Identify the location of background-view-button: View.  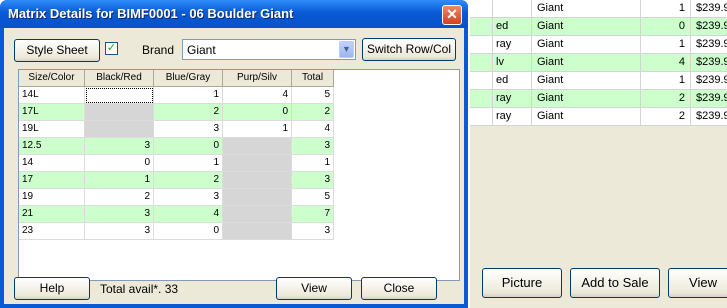
(697, 283).